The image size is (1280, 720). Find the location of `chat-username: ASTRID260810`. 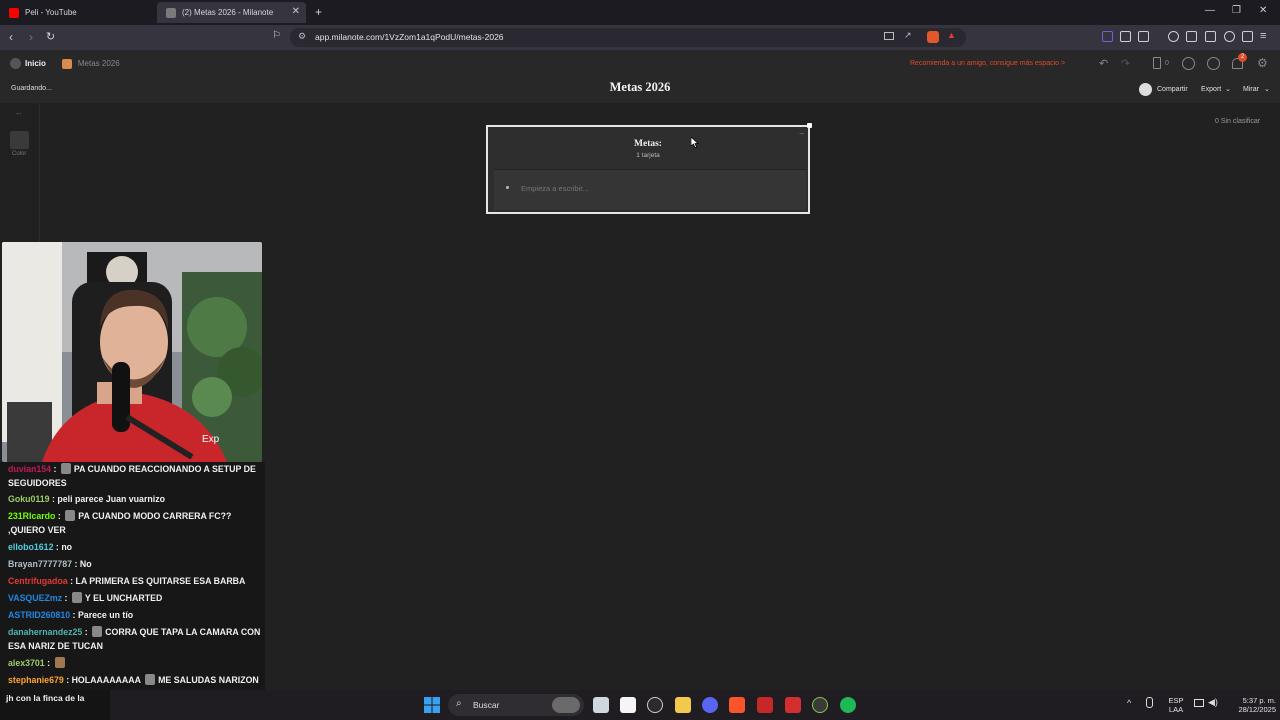

chat-username: ASTRID260810 is located at coordinates (39, 615).